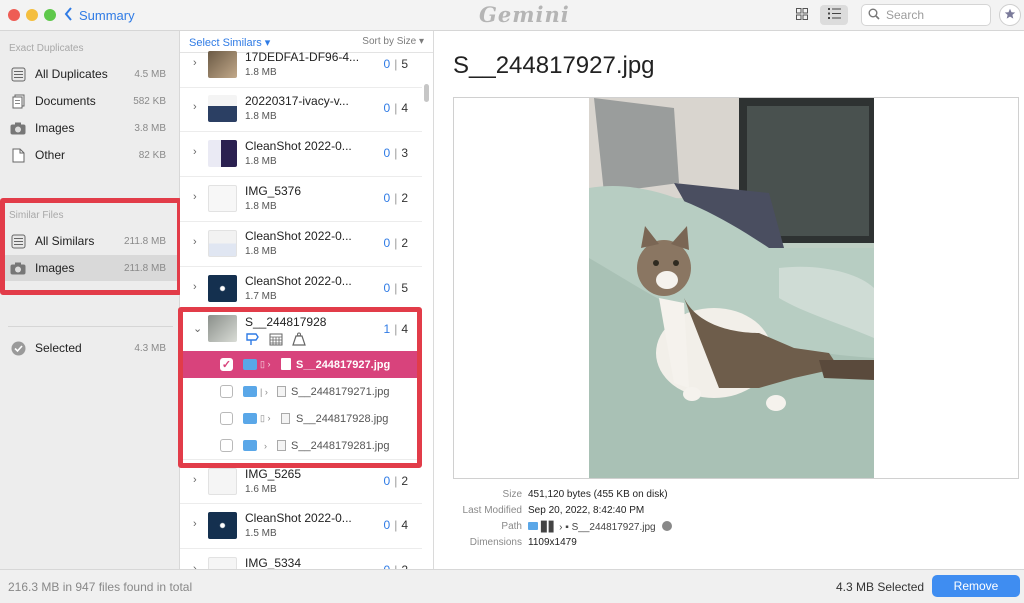  Describe the element at coordinates (511, 526) in the screenshot. I see `meta-key-path: Path` at that location.